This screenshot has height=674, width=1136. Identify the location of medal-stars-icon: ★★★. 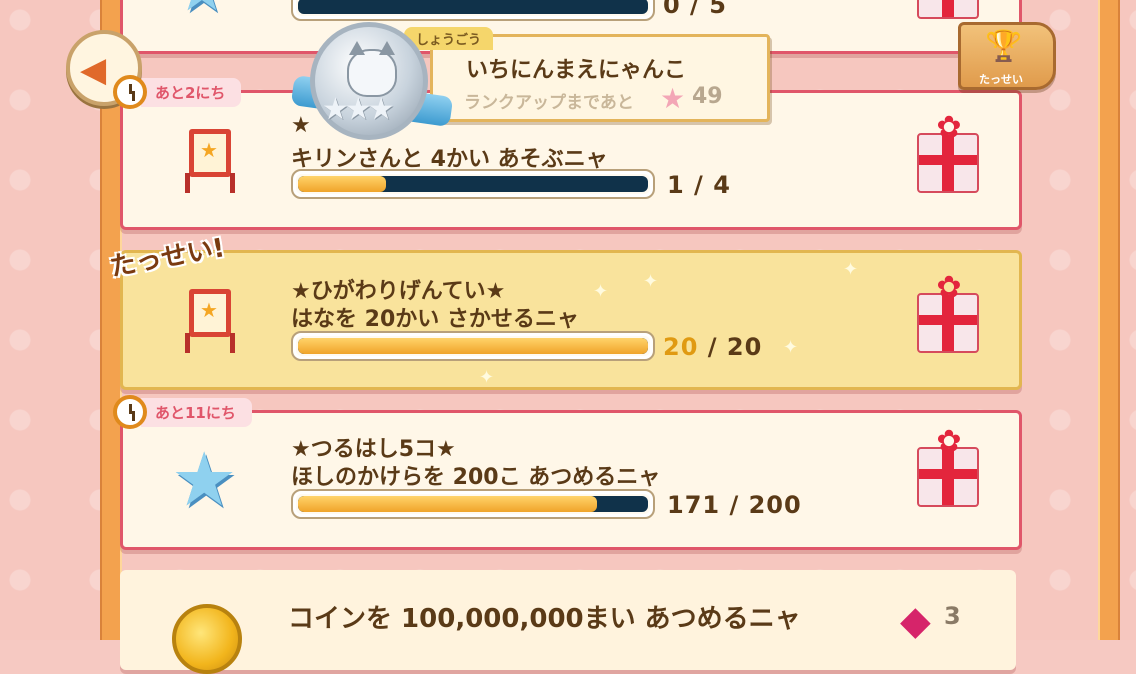
(358, 109).